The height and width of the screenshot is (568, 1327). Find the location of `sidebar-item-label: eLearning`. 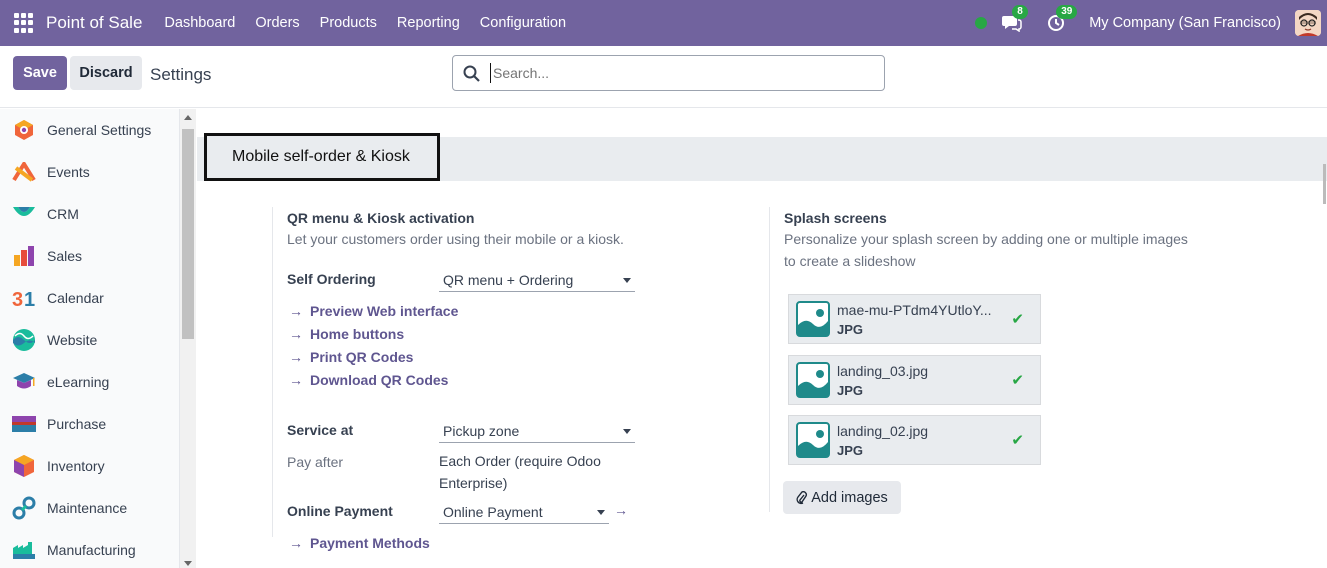

sidebar-item-label: eLearning is located at coordinates (78, 382).